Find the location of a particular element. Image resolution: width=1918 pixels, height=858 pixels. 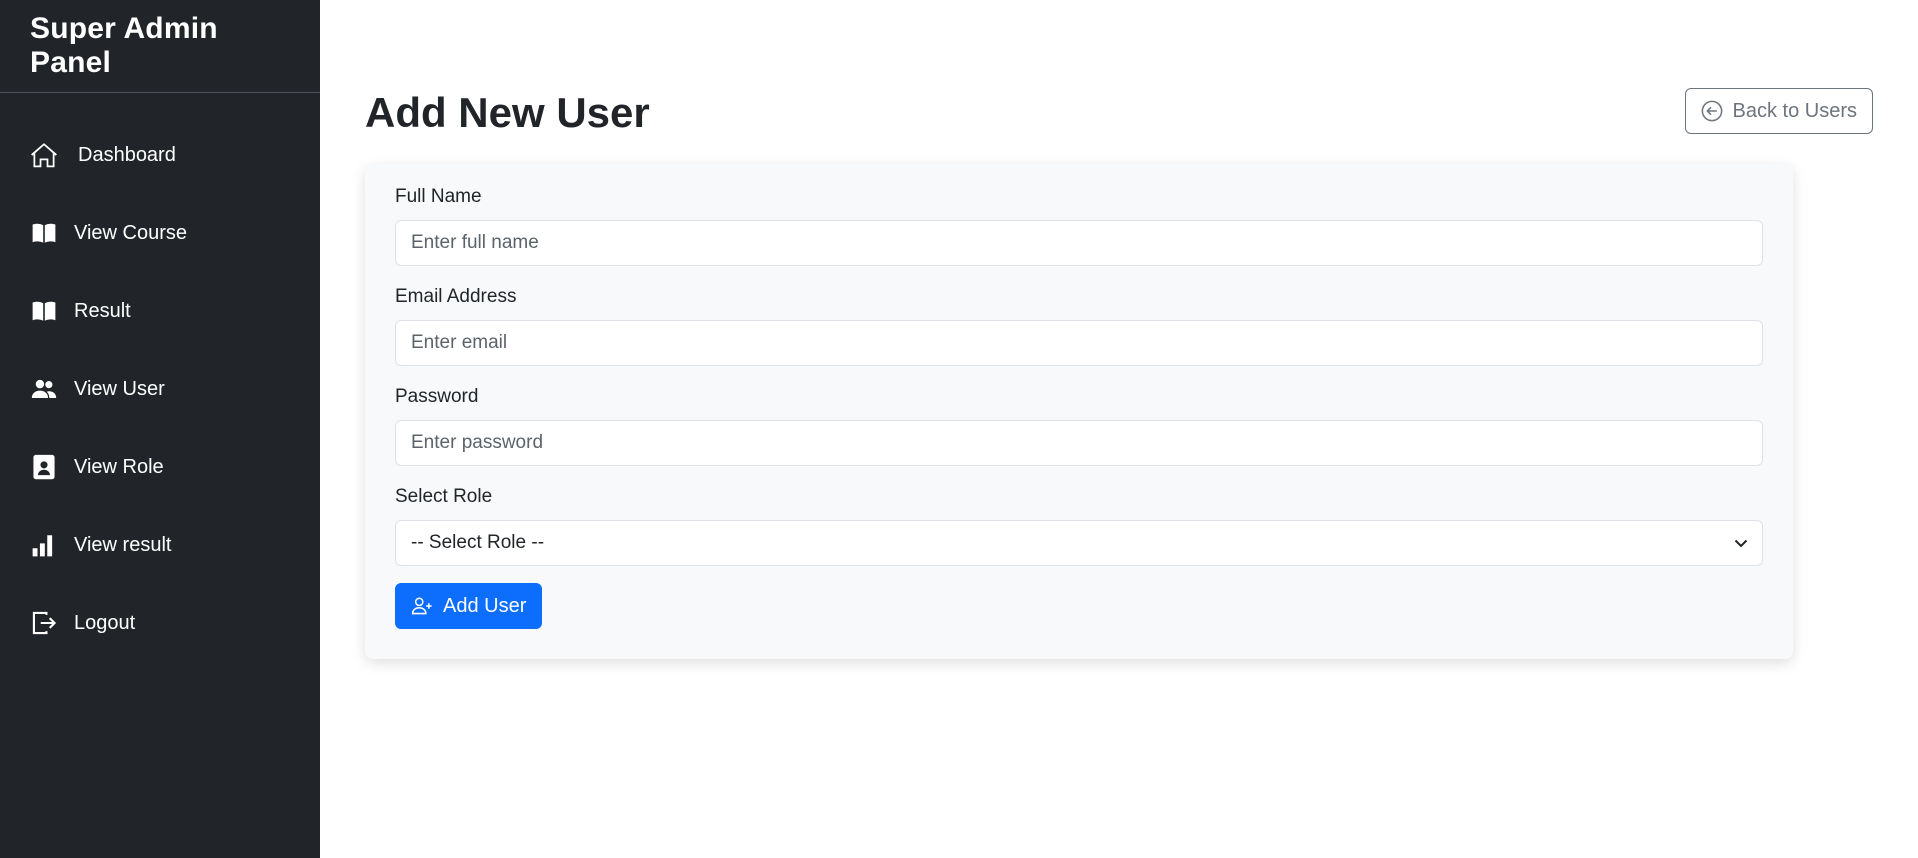

sidebar-item-view-user: View User is located at coordinates (160, 389).